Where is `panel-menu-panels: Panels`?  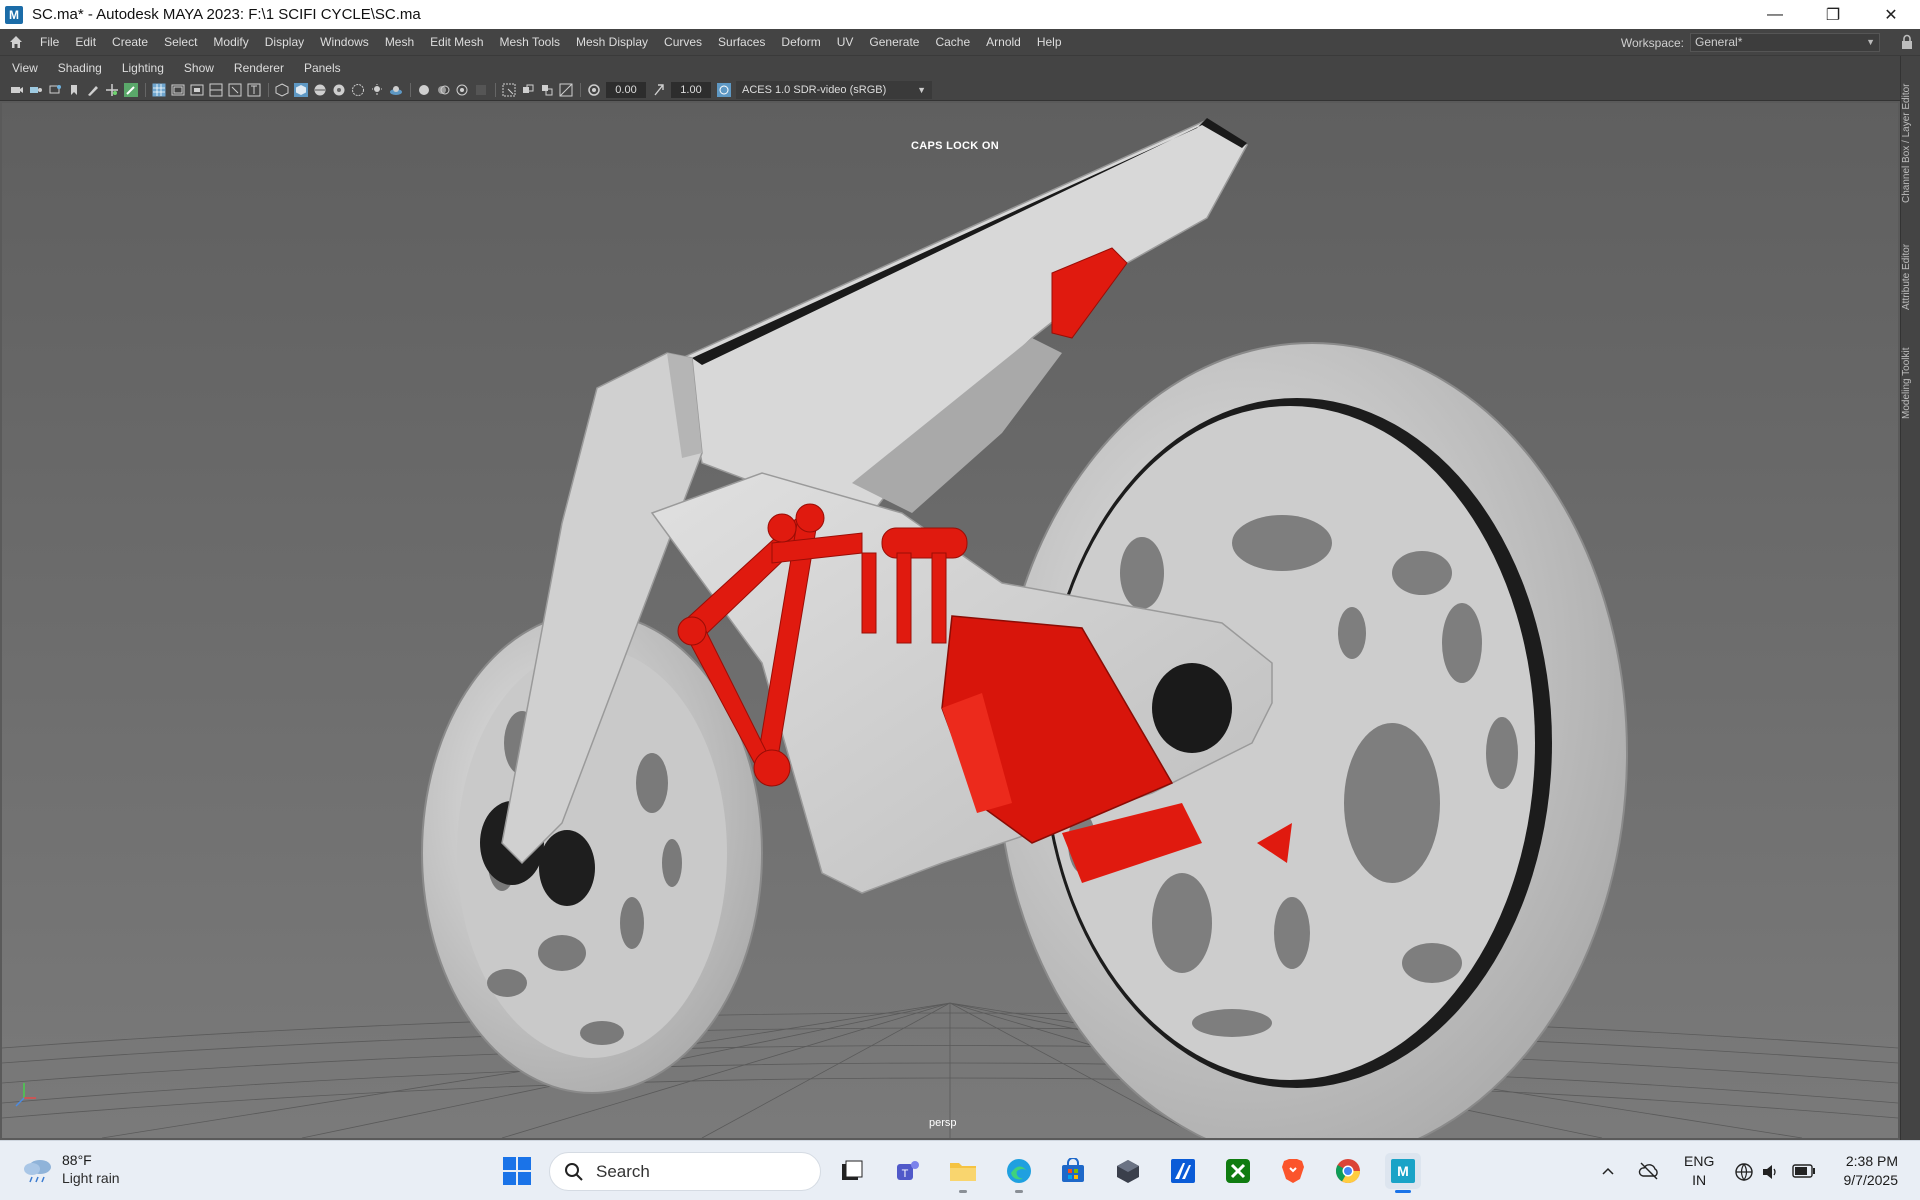 panel-menu-panels: Panels is located at coordinates (320, 68).